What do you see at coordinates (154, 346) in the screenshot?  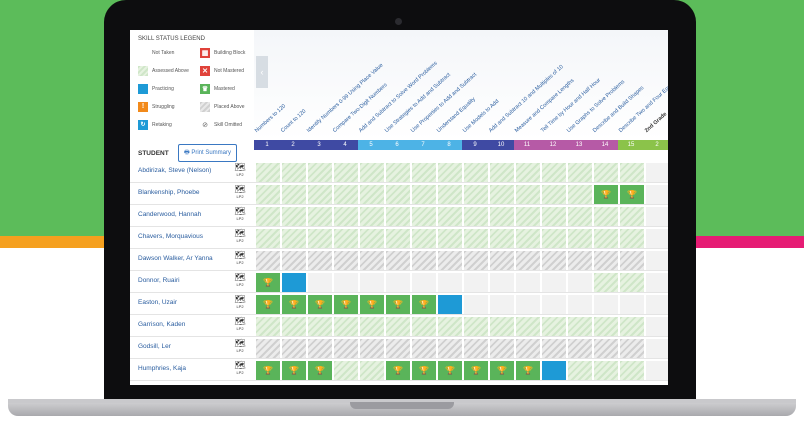 I see `student-name-link: Godsill, Ler` at bounding box center [154, 346].